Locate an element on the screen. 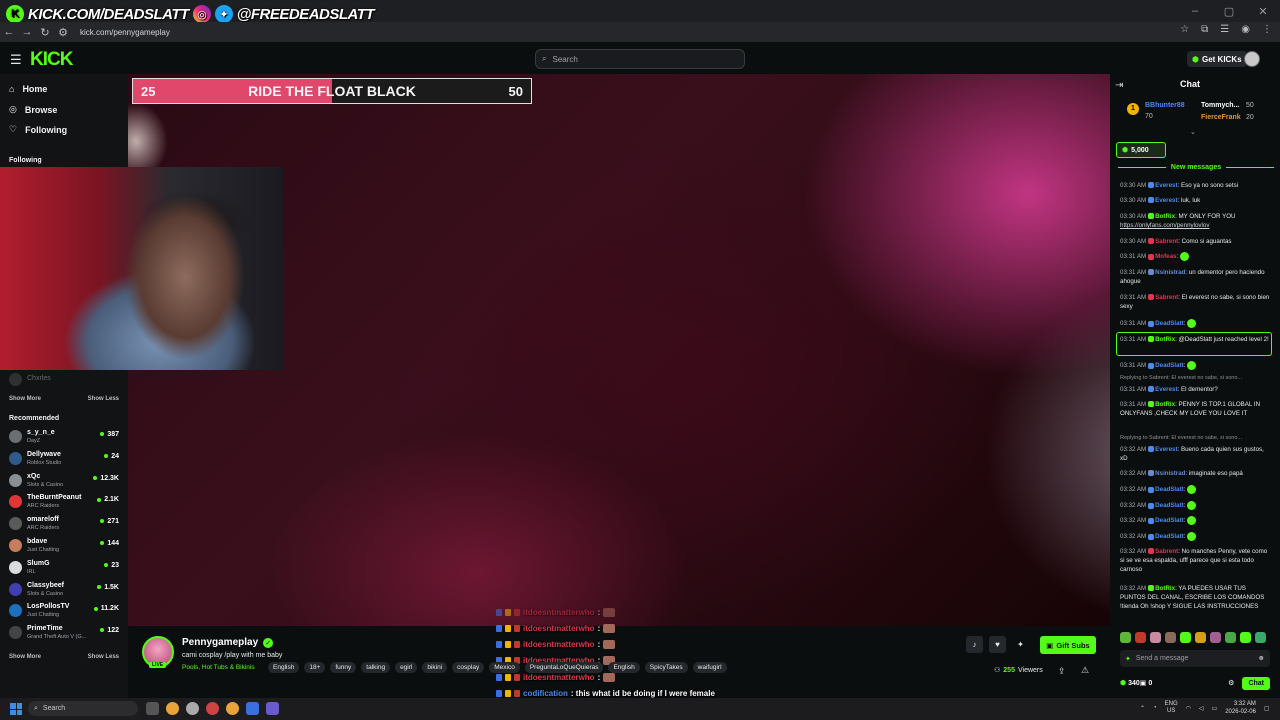 The width and height of the screenshot is (1280, 720). follow-heart-icon: ♥ is located at coordinates (997, 644).